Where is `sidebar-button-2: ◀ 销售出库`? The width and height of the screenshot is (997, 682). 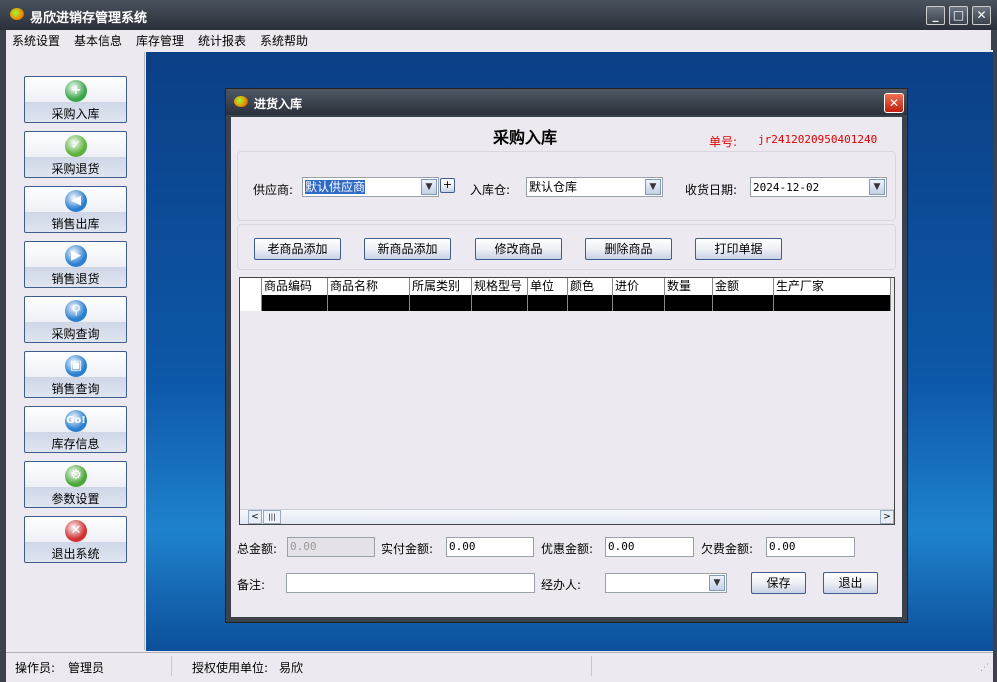 sidebar-button-2: ◀ 销售出库 is located at coordinates (75, 209).